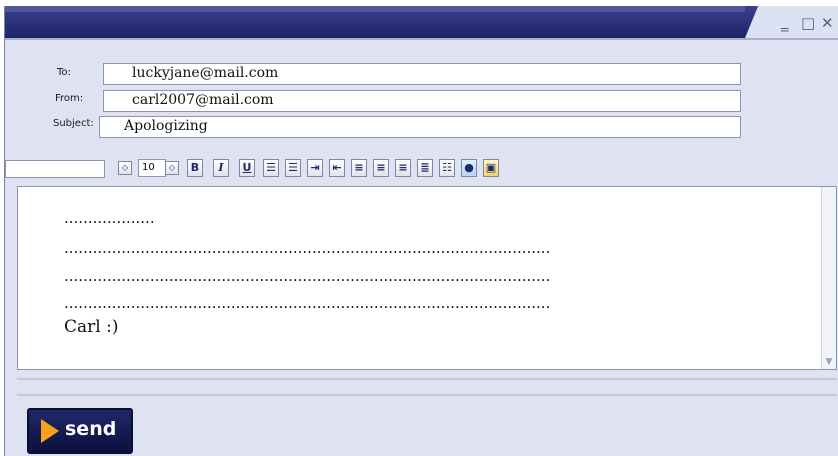 The image size is (838, 456). What do you see at coordinates (422, 74) in the screenshot?
I see `to-field: luckyjane@mail.com` at bounding box center [422, 74].